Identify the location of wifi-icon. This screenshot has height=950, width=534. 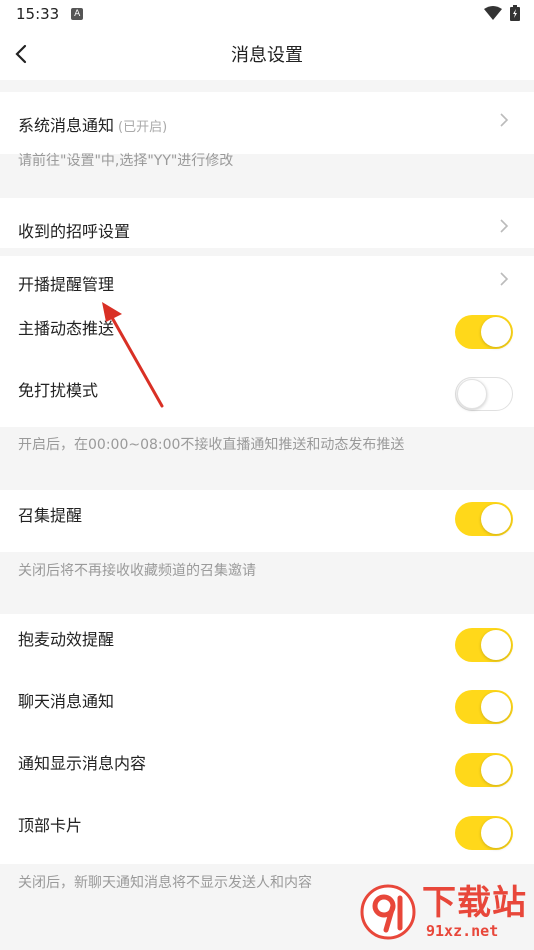
(493, 13).